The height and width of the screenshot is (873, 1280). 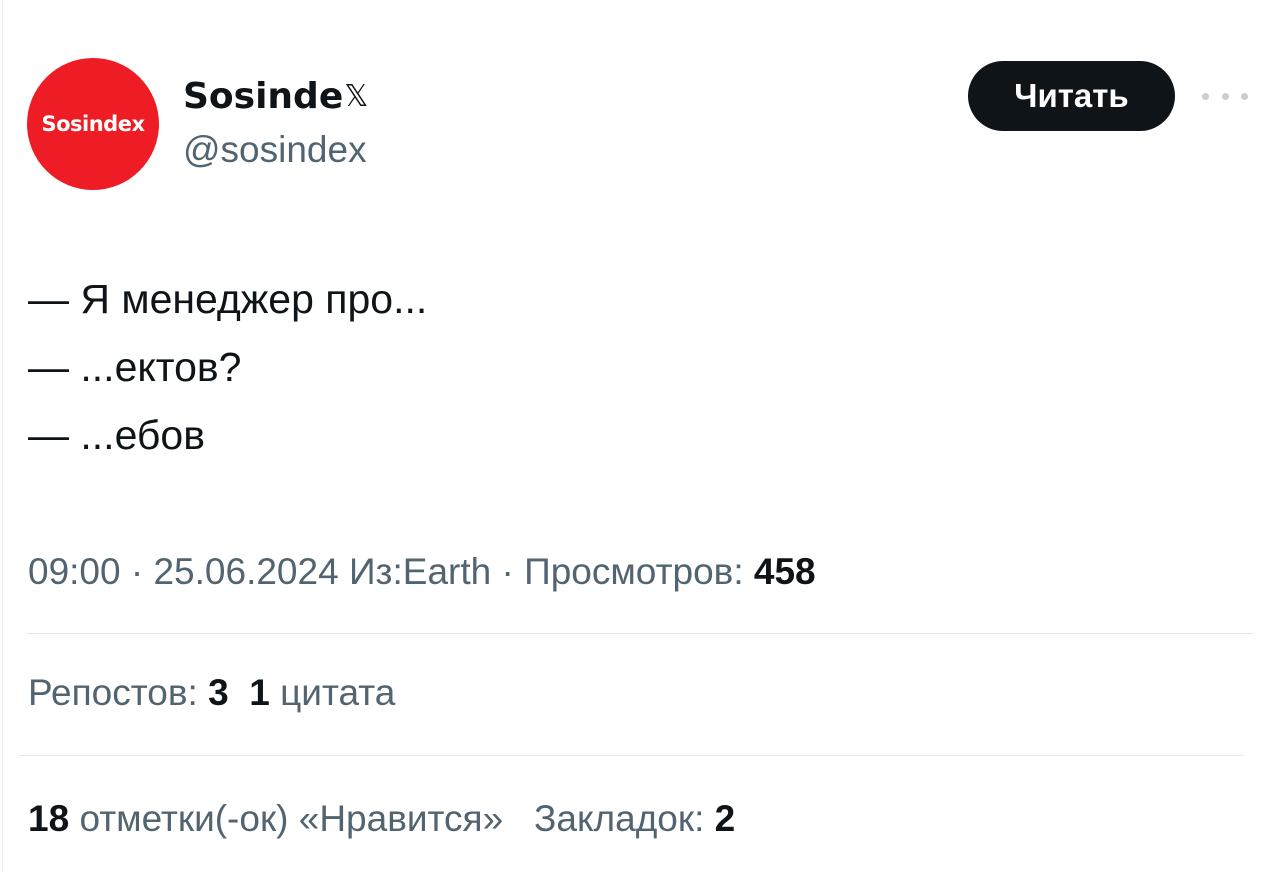 I want to click on author-display-name: Sosinde 𝕏, so click(x=275, y=97).